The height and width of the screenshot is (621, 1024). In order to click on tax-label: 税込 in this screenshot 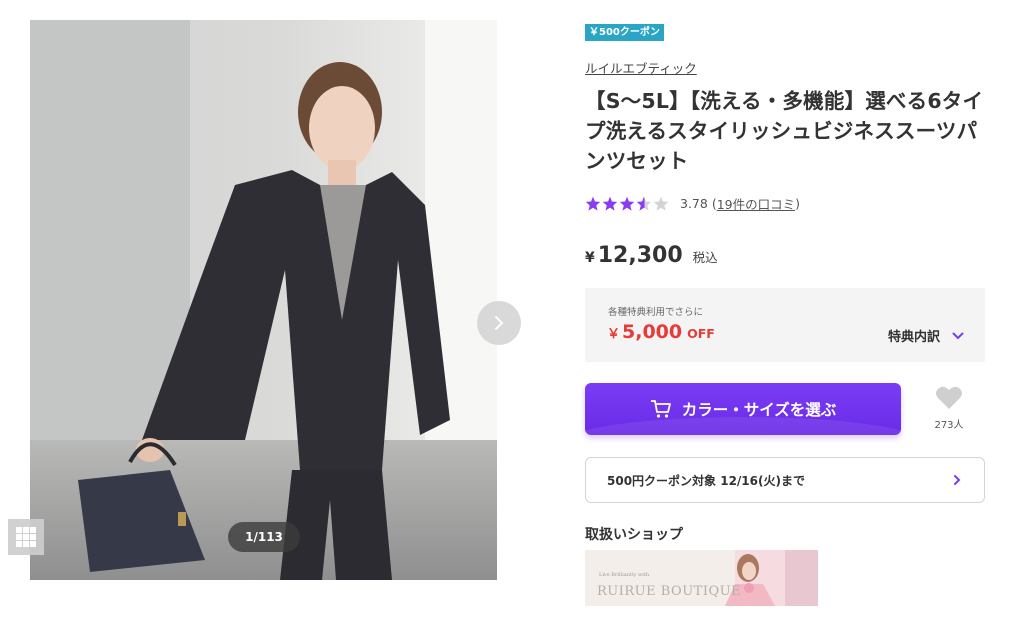, I will do `click(705, 257)`.